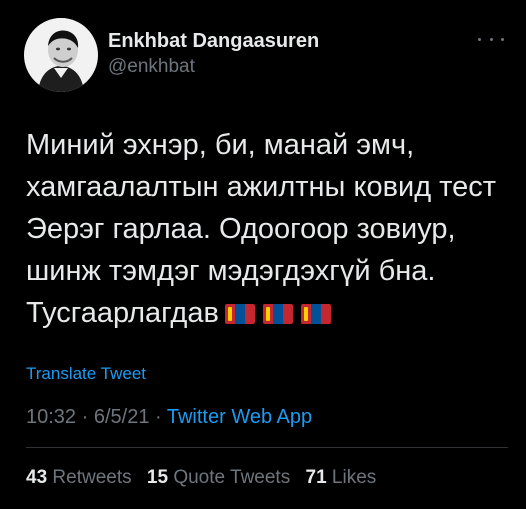  What do you see at coordinates (231, 271) in the screenshot?
I see `tweet-text-line: шинж тэмдэг мэдэгдэхгүй бна.` at bounding box center [231, 271].